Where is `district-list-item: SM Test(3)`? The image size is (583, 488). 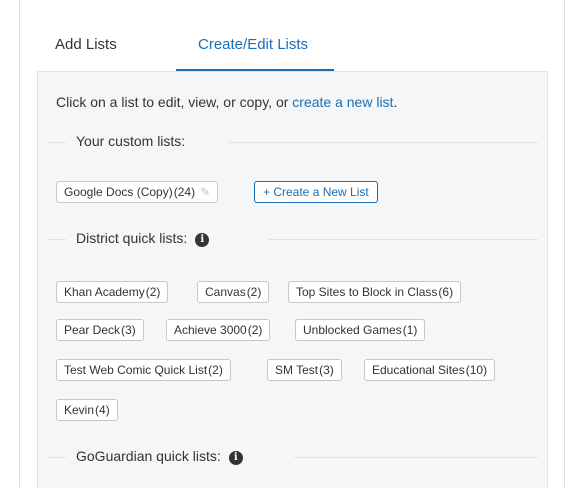 district-list-item: SM Test(3) is located at coordinates (304, 370).